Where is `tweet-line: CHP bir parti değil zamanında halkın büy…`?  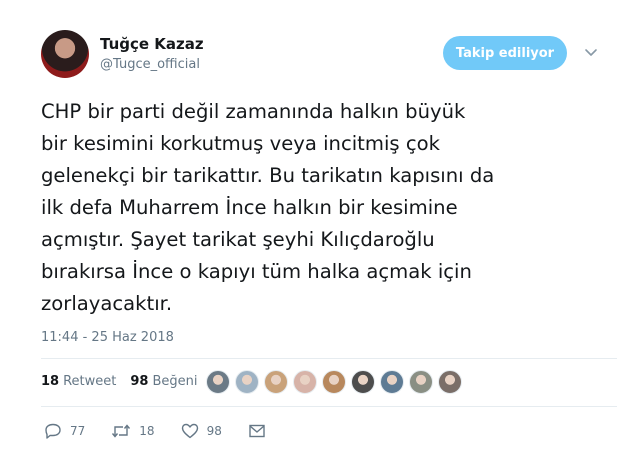 tweet-line: CHP bir parti değil zamanında halkın büy… is located at coordinates (253, 111).